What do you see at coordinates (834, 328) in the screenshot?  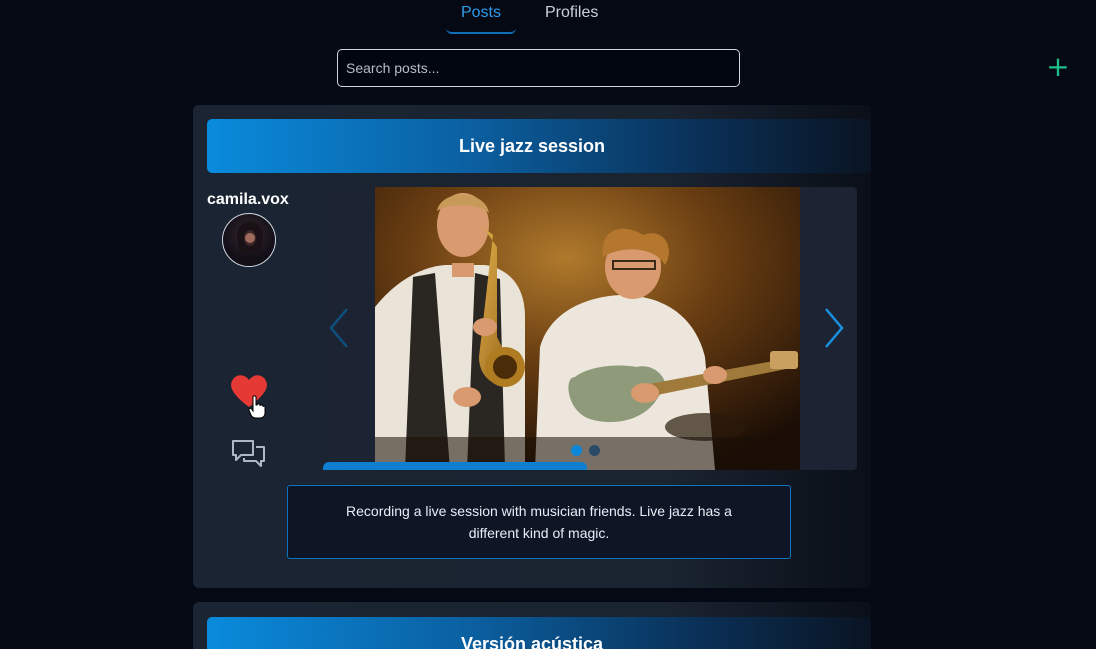 I see `next-media-button` at bounding box center [834, 328].